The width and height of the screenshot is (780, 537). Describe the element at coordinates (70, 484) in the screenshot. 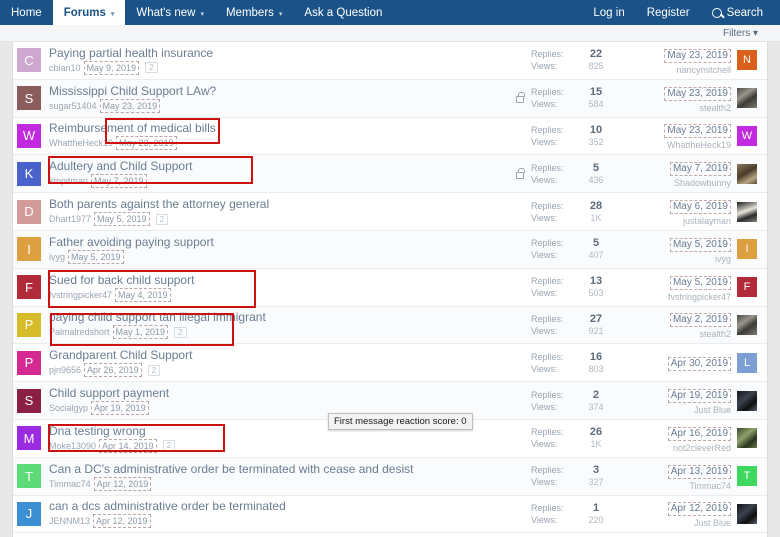

I see `thread-author: Timmac74` at that location.